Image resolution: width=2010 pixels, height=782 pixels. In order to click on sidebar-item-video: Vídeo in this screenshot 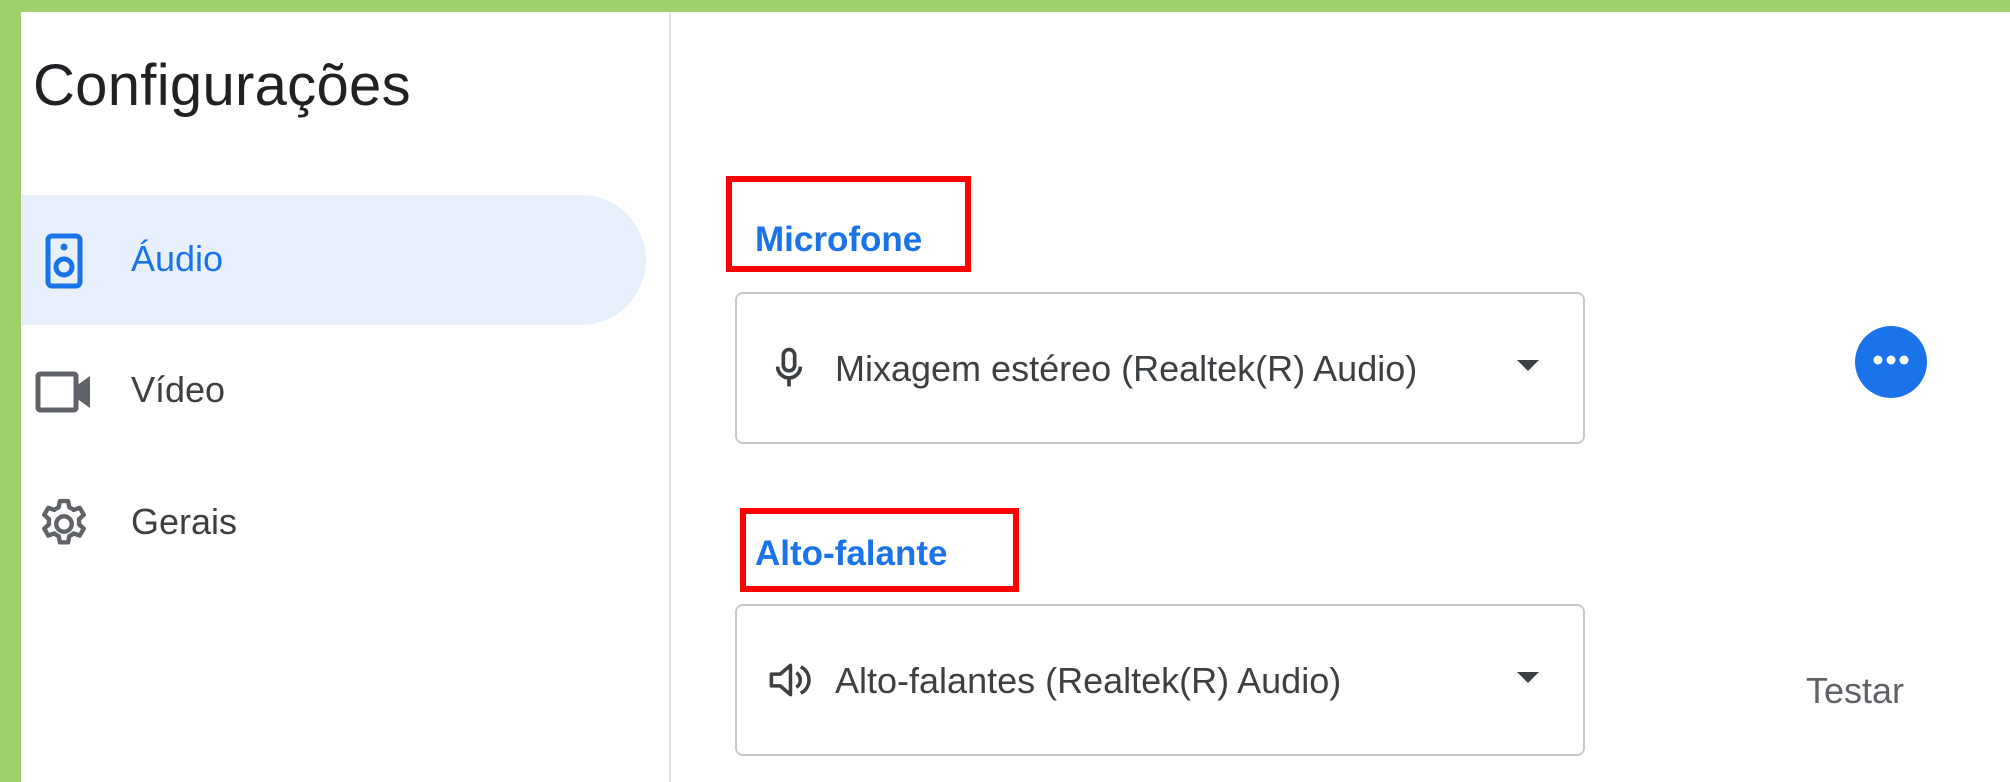, I will do `click(333, 391)`.